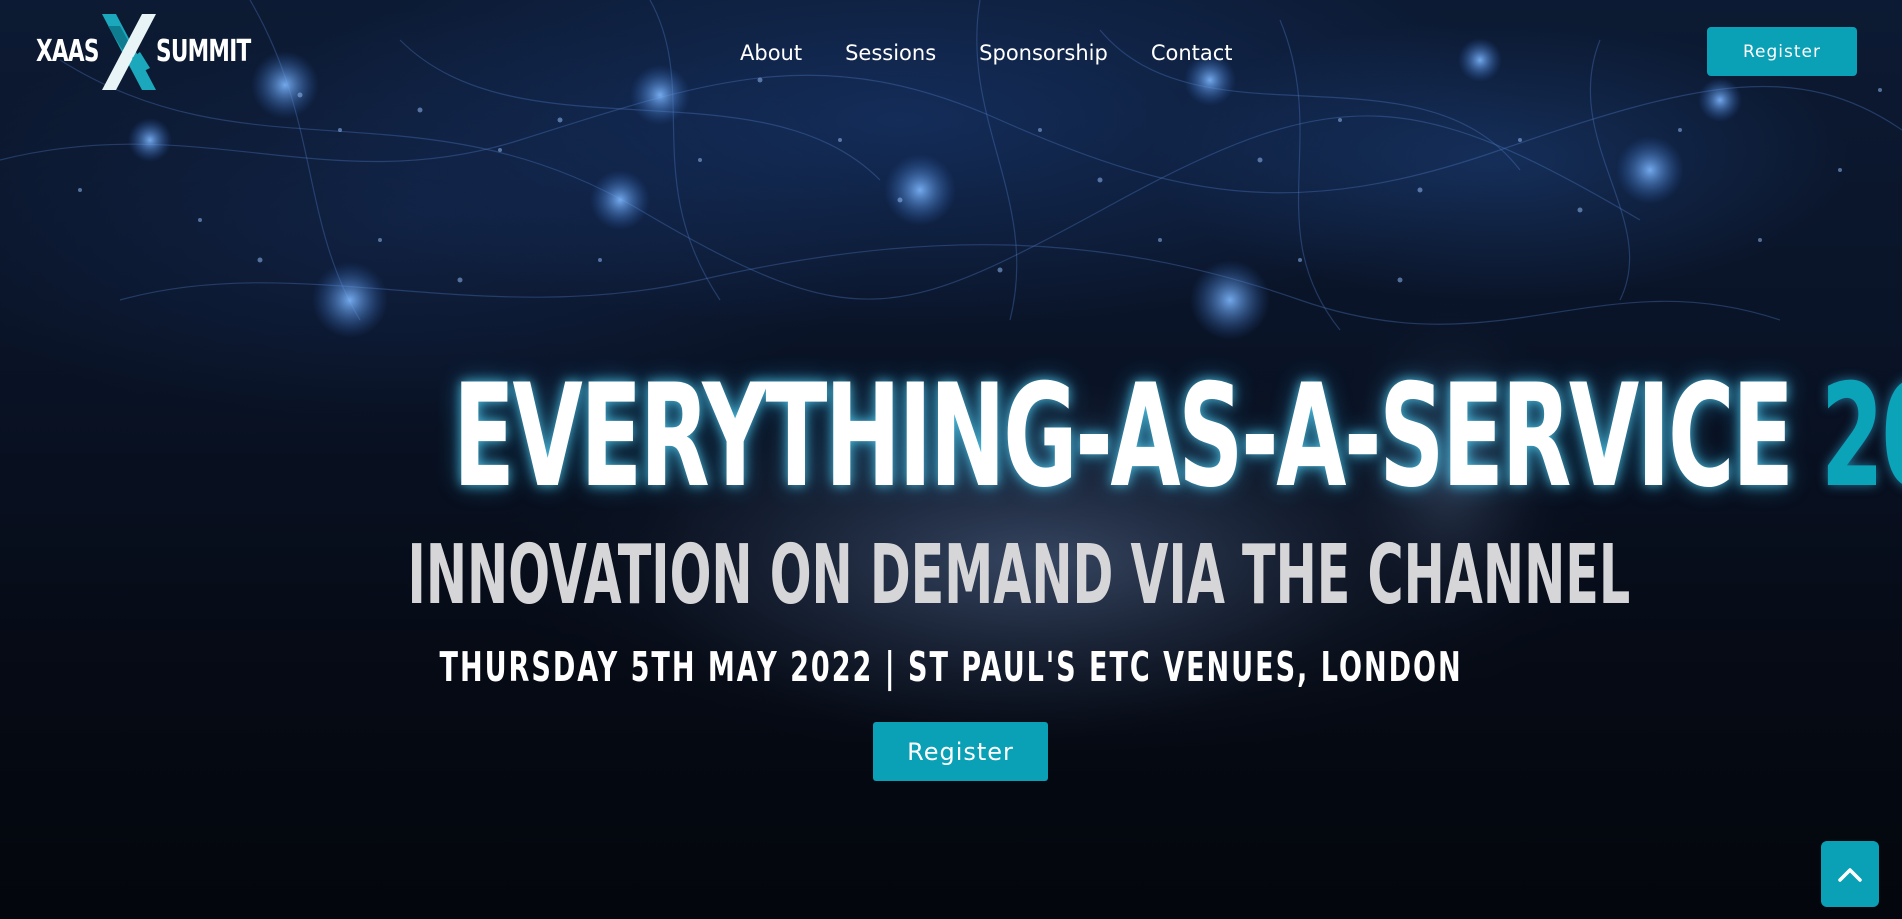 The image size is (1902, 919). I want to click on site-logo: XAAS SUMMIT, so click(143, 52).